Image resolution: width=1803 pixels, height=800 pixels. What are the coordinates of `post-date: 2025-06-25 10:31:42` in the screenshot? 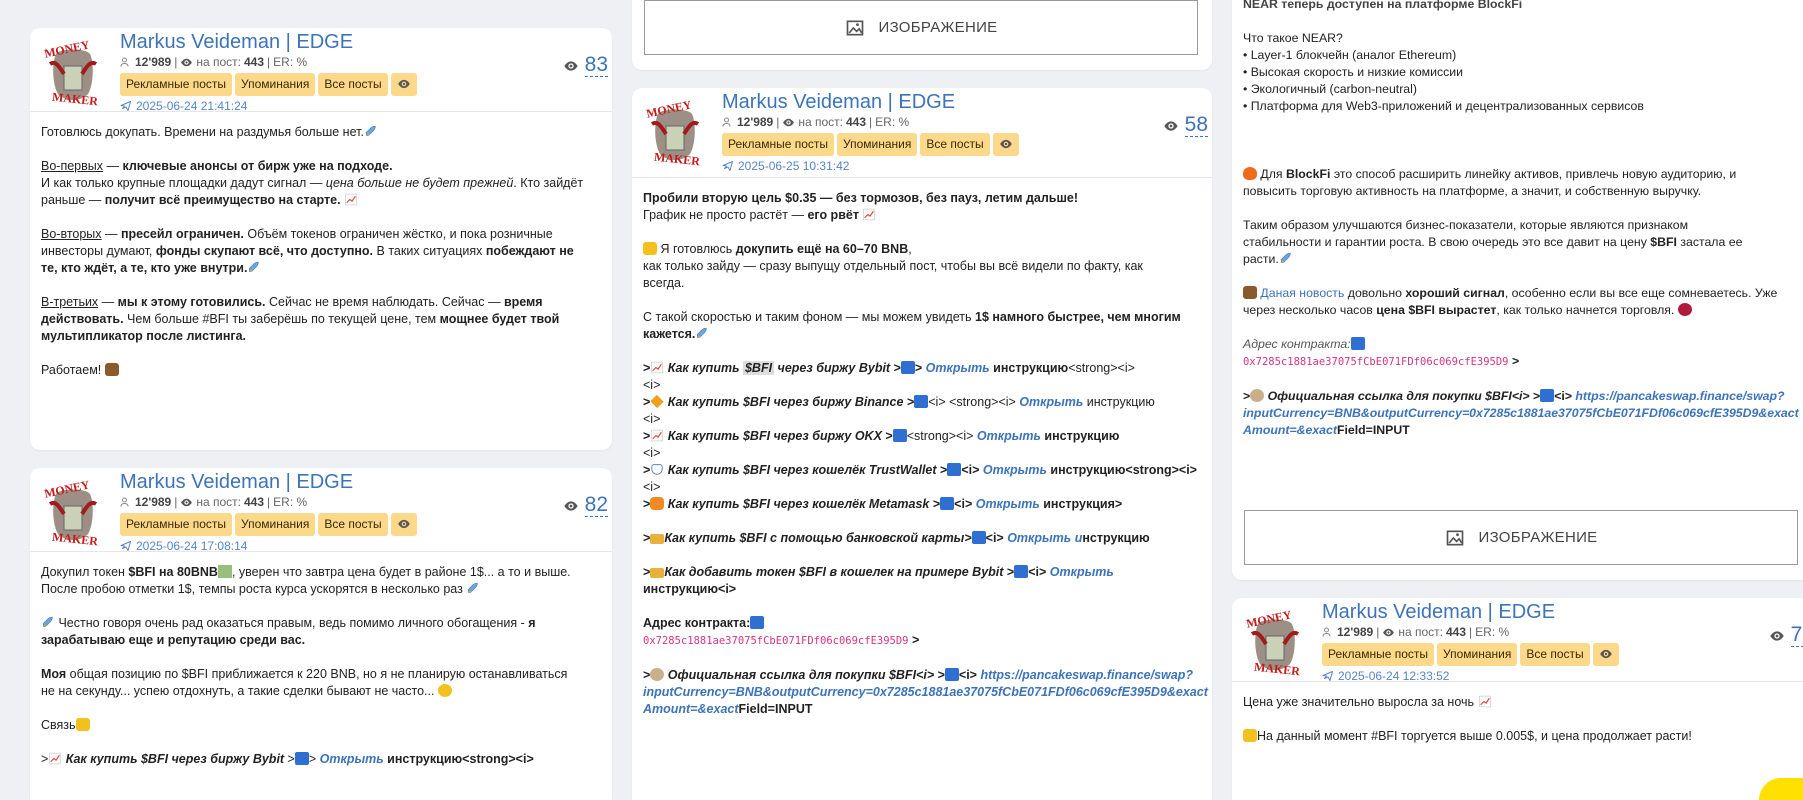 It's located at (870, 166).